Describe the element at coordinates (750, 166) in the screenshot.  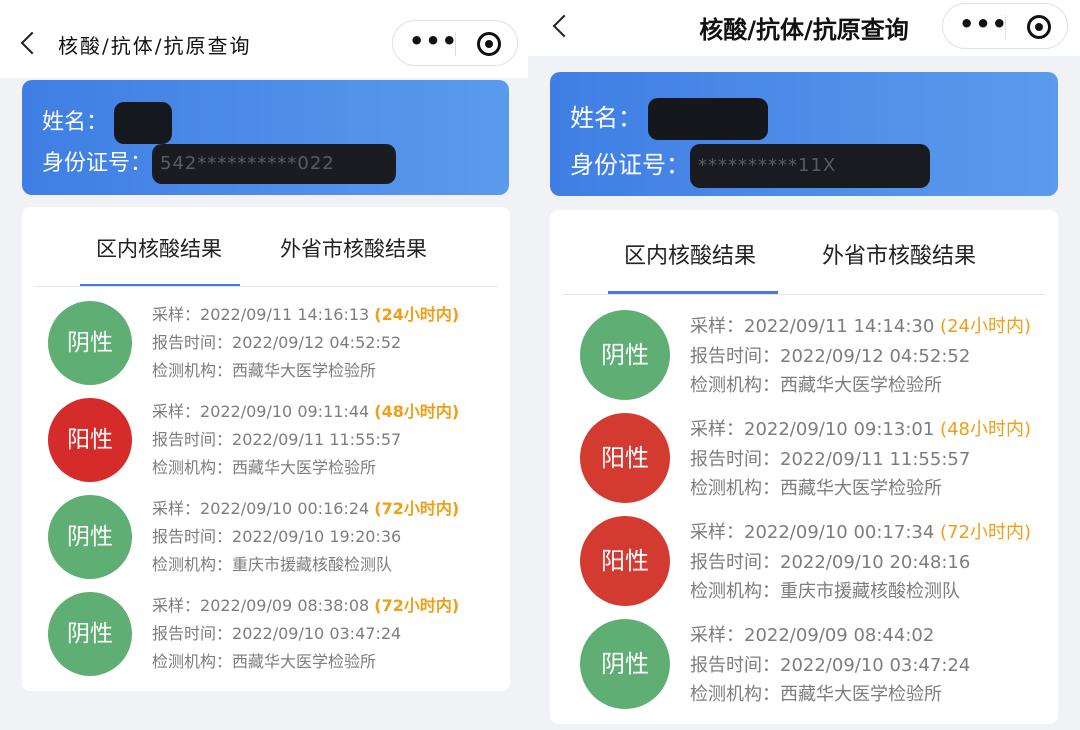
I see `id-row: 身份证号： **********11X` at that location.